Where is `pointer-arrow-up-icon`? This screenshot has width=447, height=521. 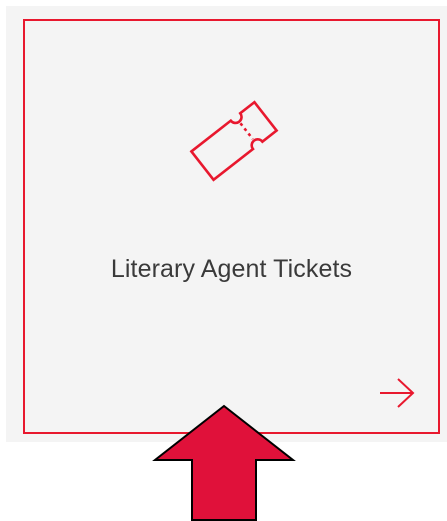
pointer-arrow-up-icon is located at coordinates (224, 462).